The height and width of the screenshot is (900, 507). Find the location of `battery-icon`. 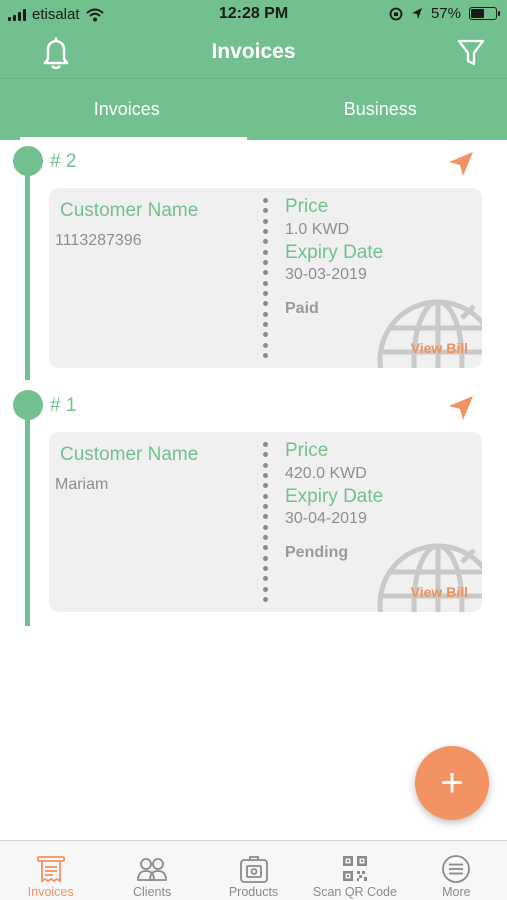

battery-icon is located at coordinates (484, 13).